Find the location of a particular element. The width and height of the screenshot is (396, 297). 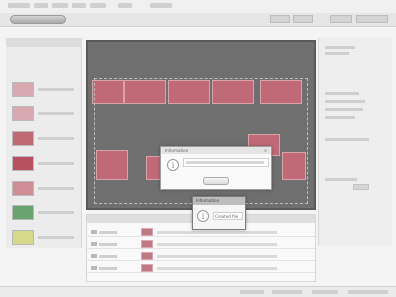

dialog-title-bar: Information × is located at coordinates (216, 150).